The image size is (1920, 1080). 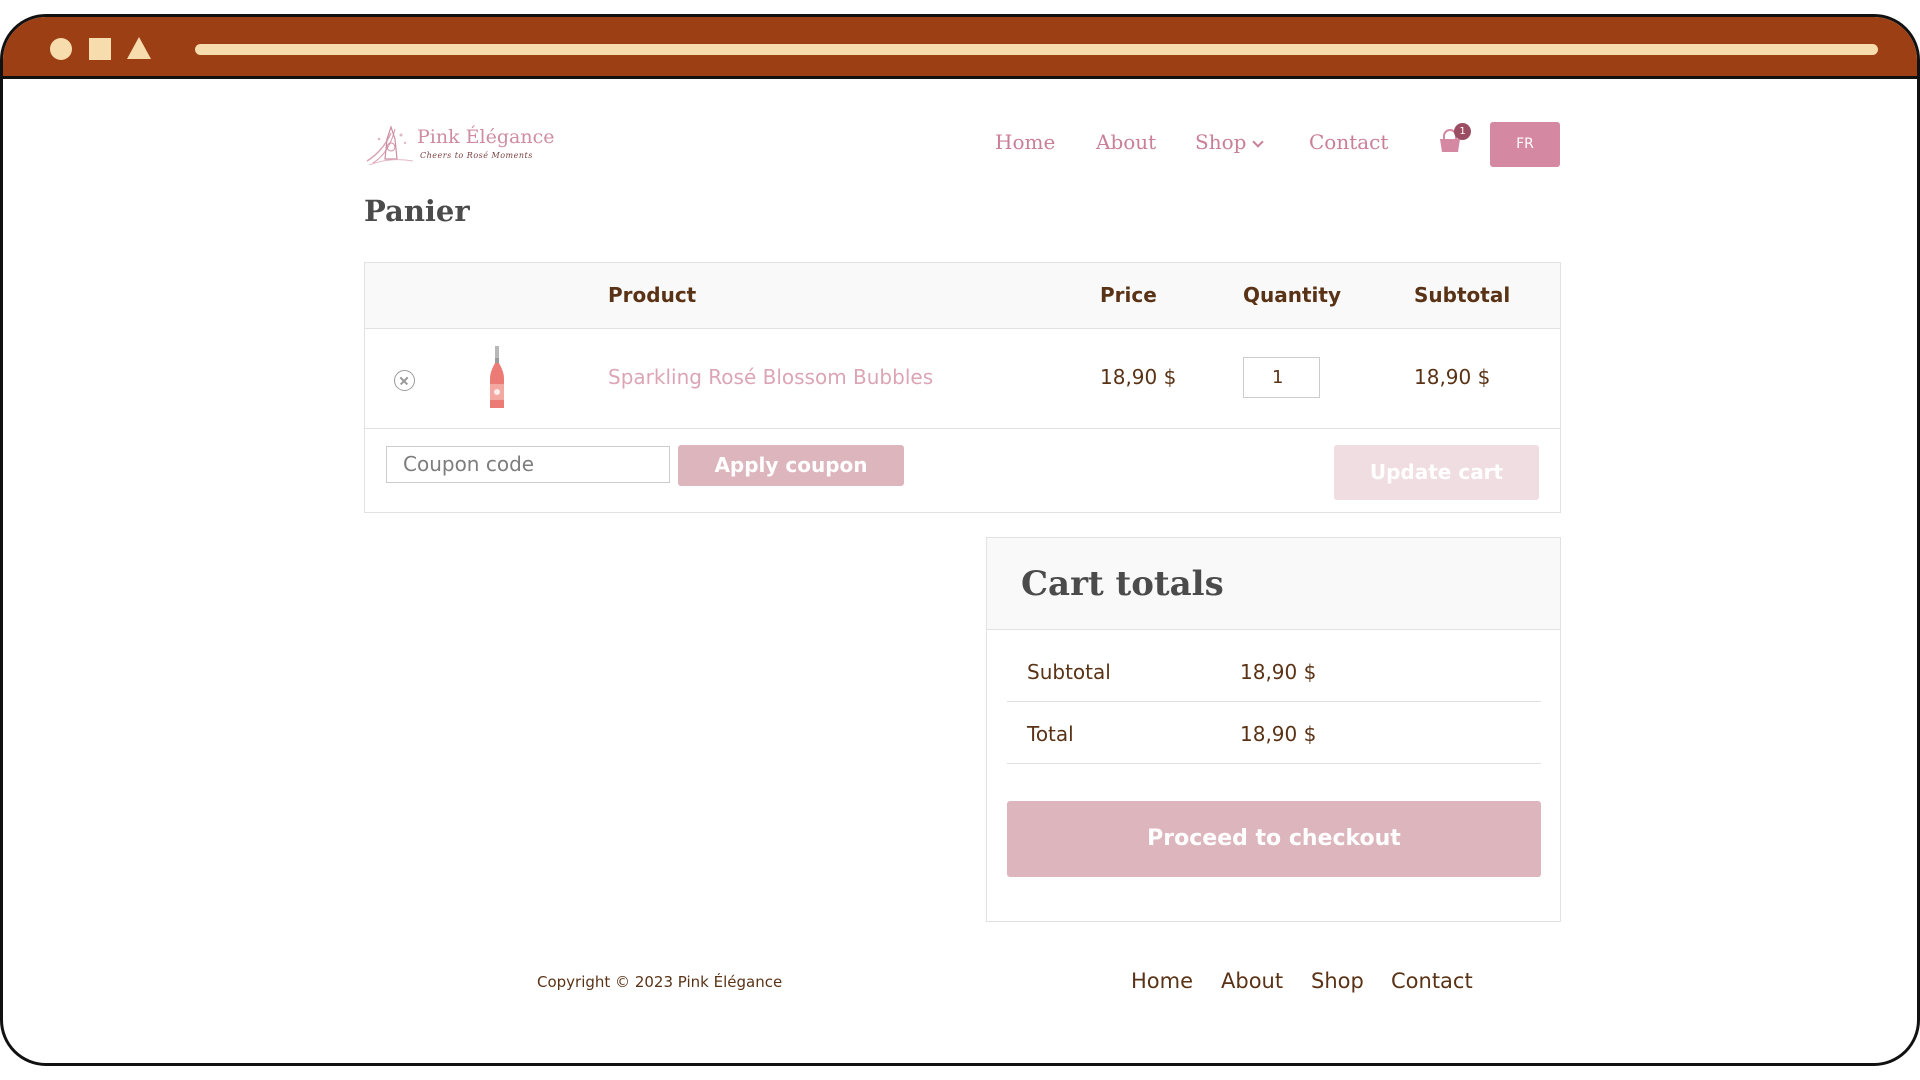 I want to click on quantity-input: 1, so click(x=1281, y=377).